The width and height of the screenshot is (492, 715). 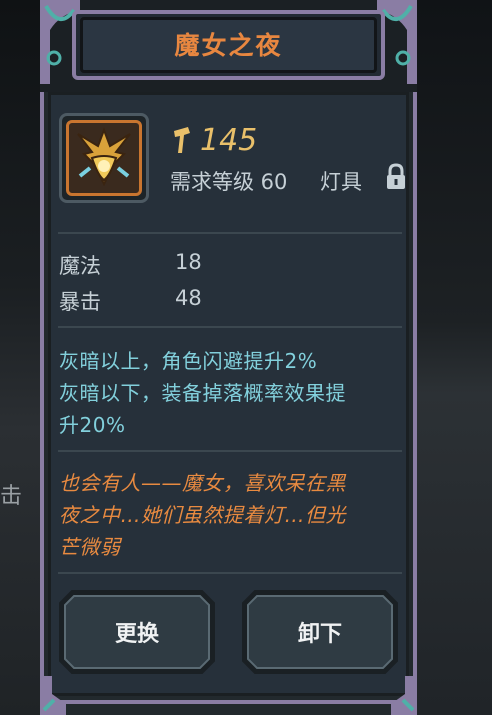 I want to click on lock-icon, so click(x=396, y=176).